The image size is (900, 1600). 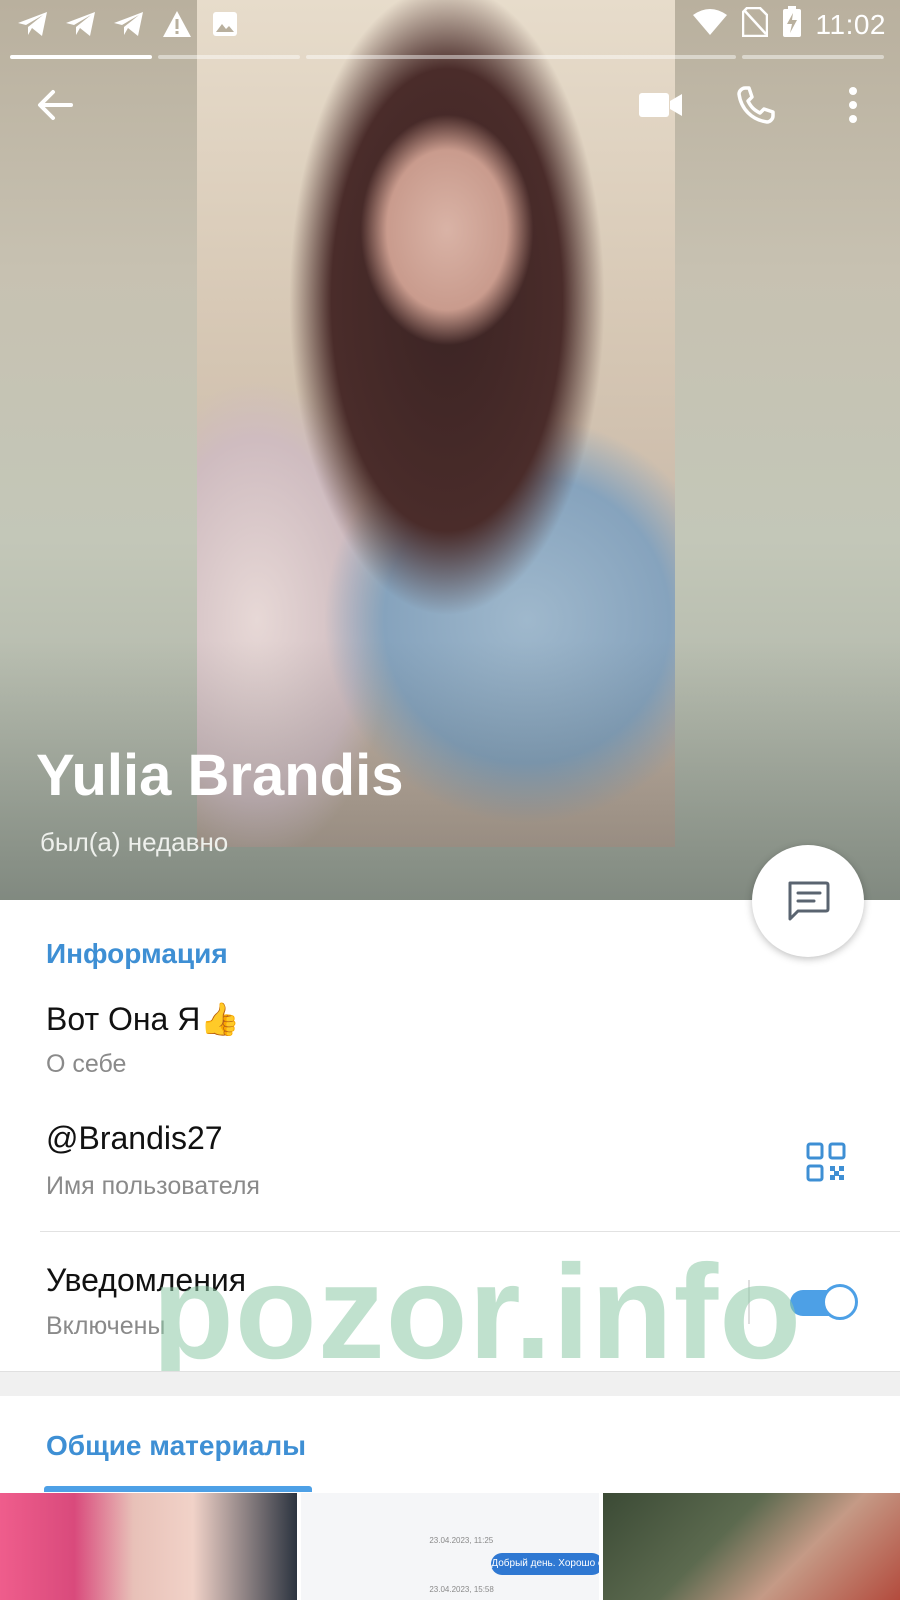 I want to click on no-sim-icon, so click(x=754, y=24).